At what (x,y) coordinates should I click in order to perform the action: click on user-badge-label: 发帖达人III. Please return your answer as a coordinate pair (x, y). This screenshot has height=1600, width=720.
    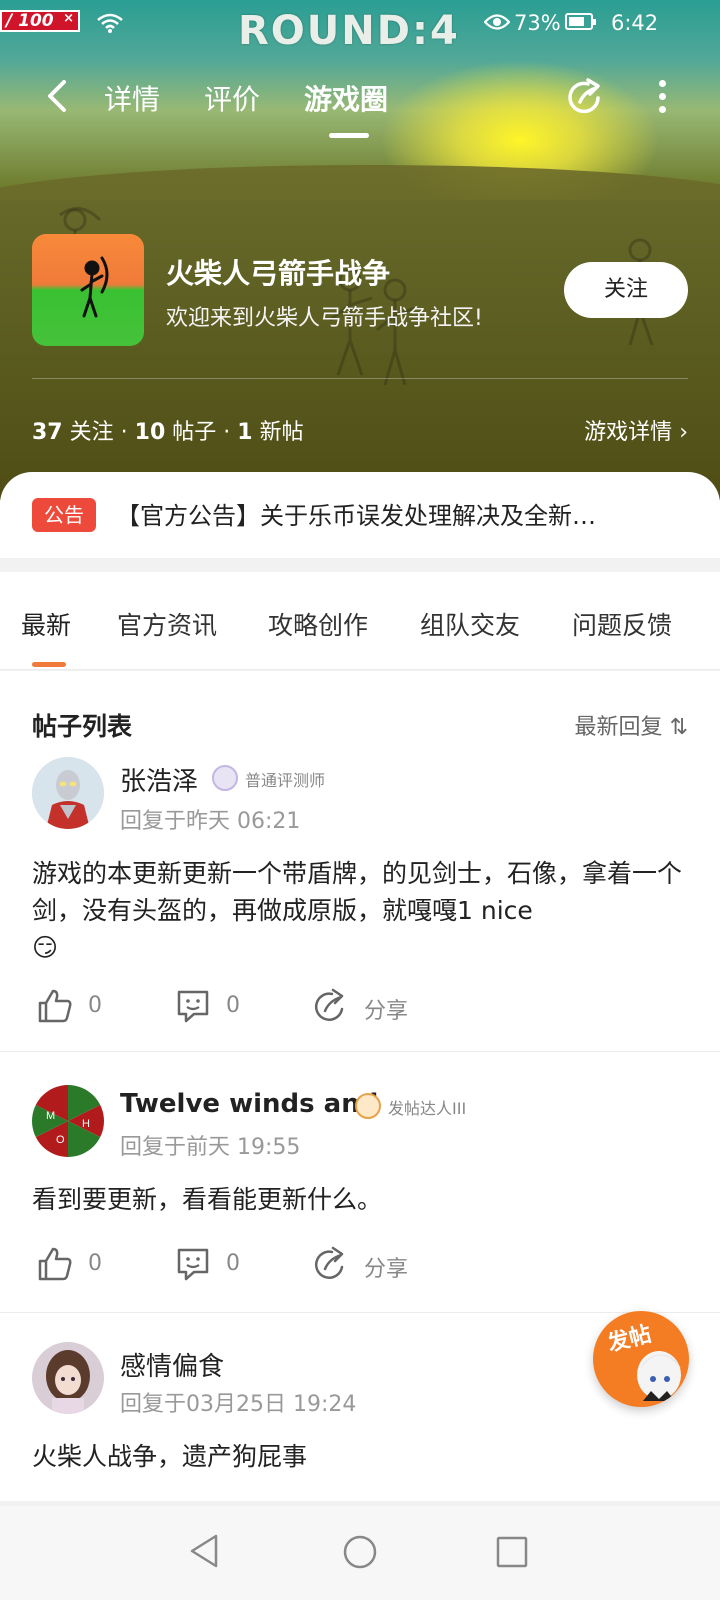
    Looking at the image, I should click on (427, 1108).